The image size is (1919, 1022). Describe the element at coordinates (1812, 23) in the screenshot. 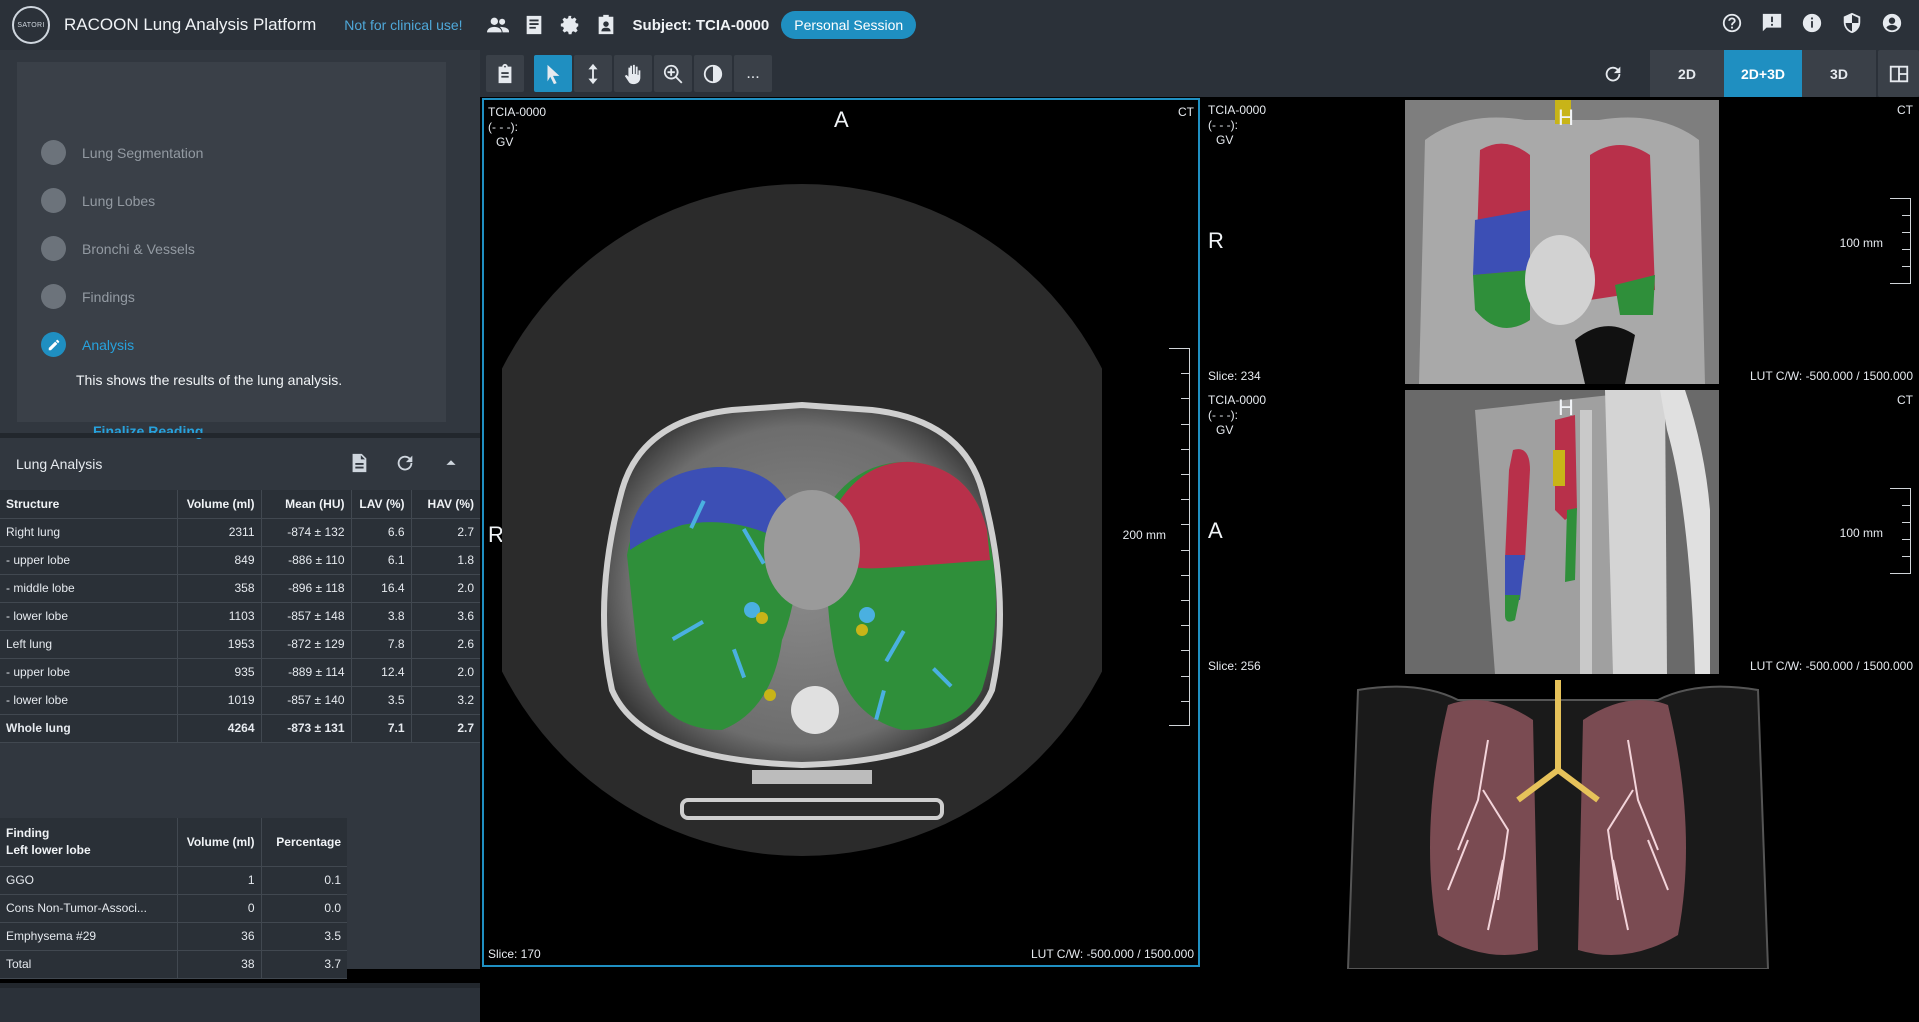

I see `info-icon` at that location.